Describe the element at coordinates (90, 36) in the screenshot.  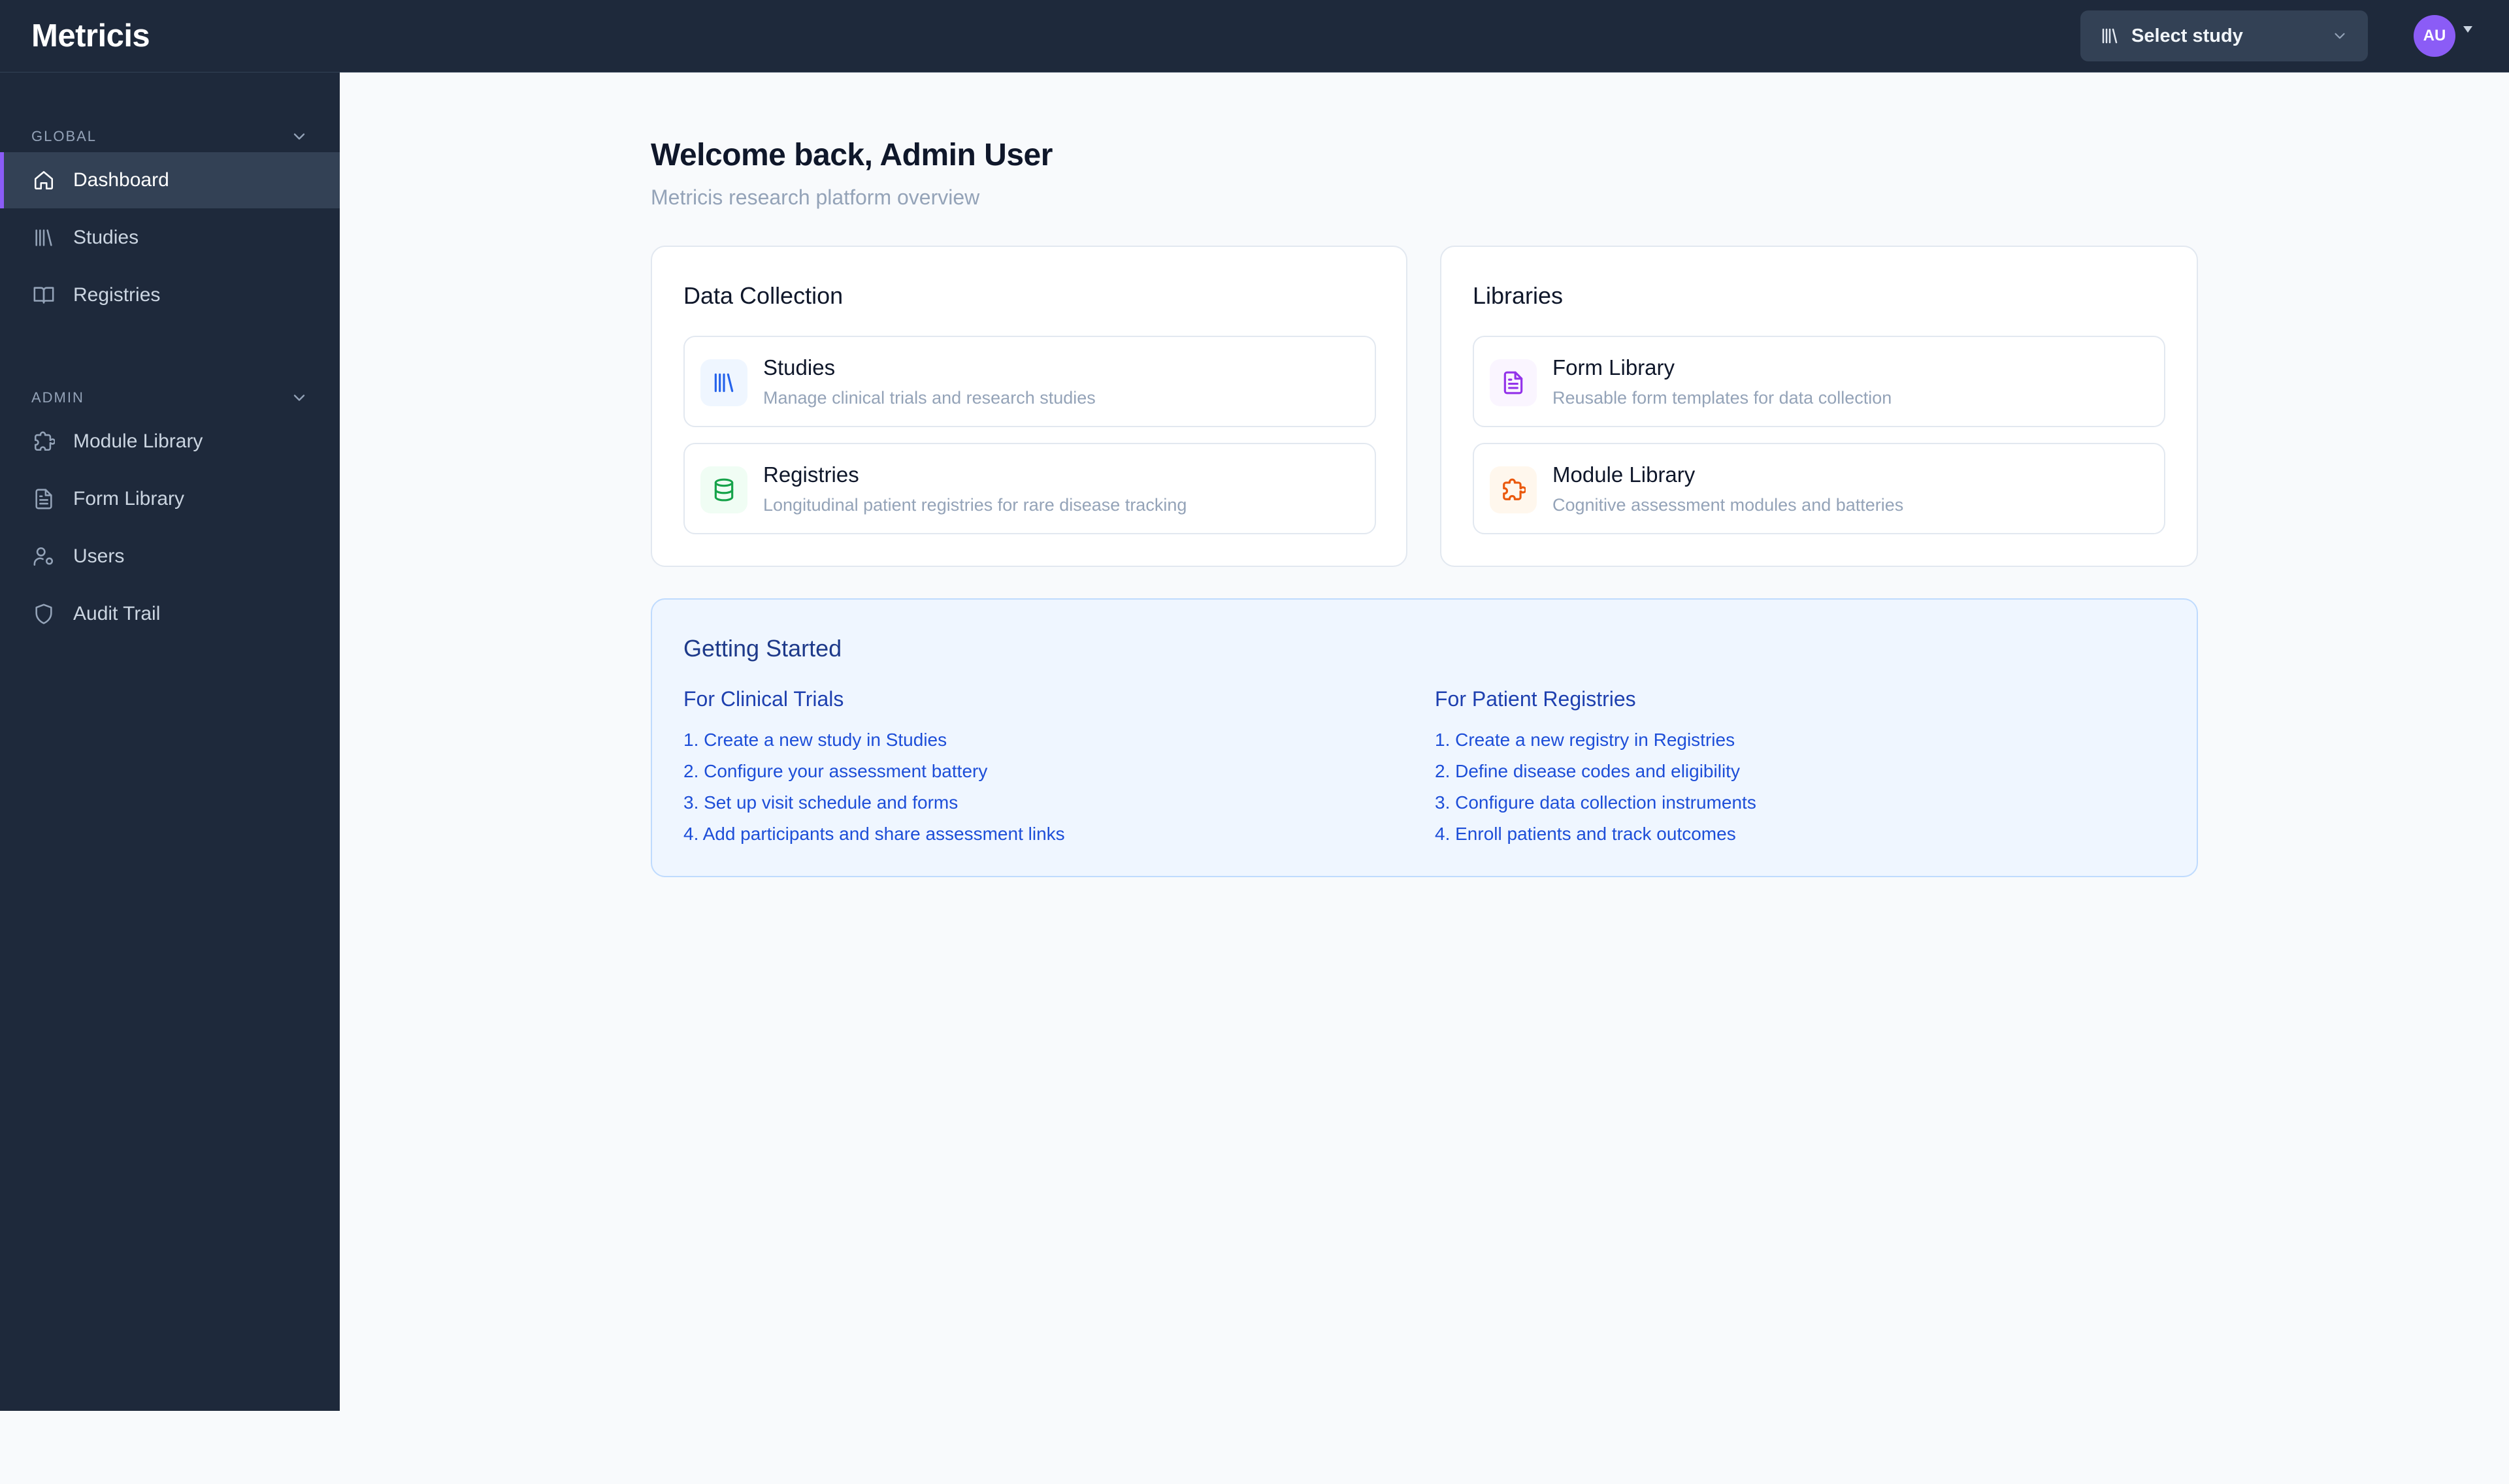
I see `brand-logo: Metricis` at that location.